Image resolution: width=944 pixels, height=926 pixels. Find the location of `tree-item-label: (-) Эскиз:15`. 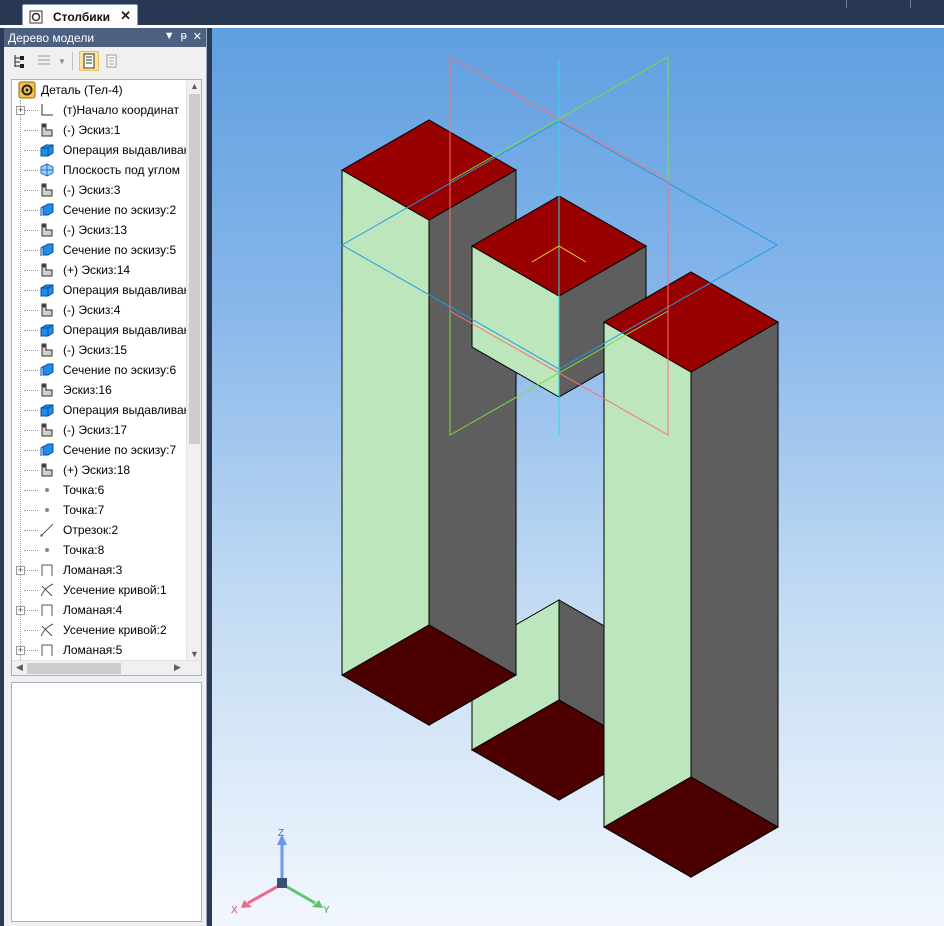

tree-item-label: (-) Эскиз:15 is located at coordinates (95, 350).